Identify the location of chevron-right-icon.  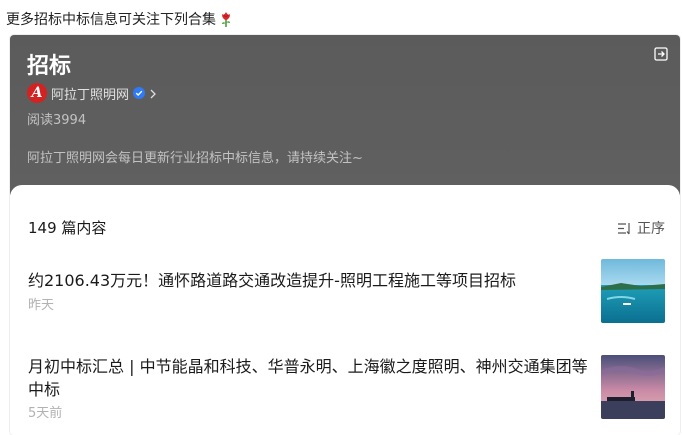
(153, 93).